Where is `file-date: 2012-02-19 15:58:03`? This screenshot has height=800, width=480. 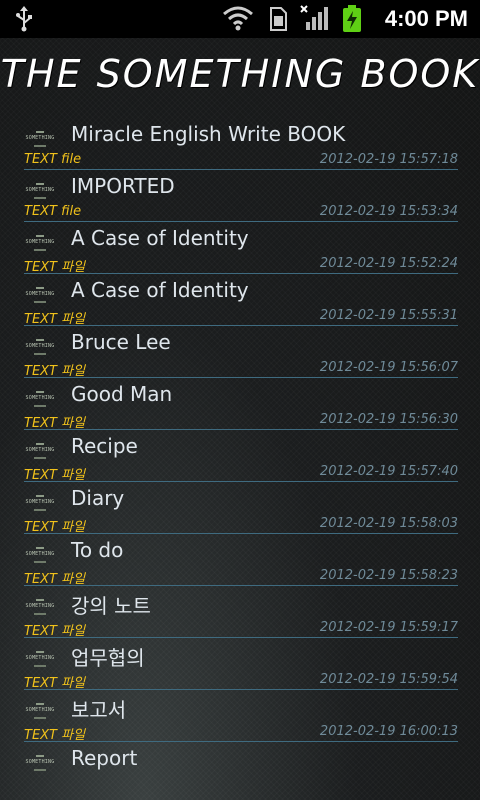 file-date: 2012-02-19 15:58:03 is located at coordinates (388, 523).